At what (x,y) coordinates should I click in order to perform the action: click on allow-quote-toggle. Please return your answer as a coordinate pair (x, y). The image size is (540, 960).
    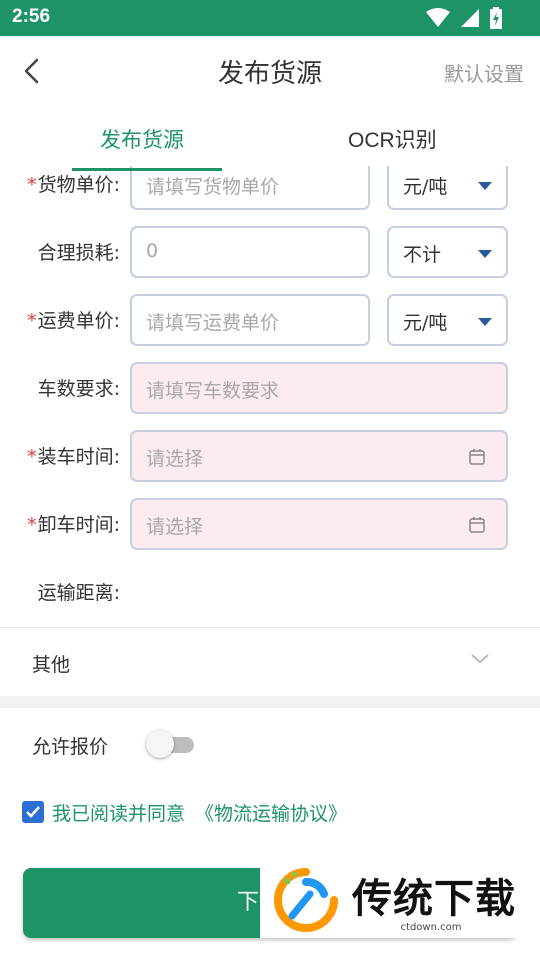
    Looking at the image, I should click on (170, 744).